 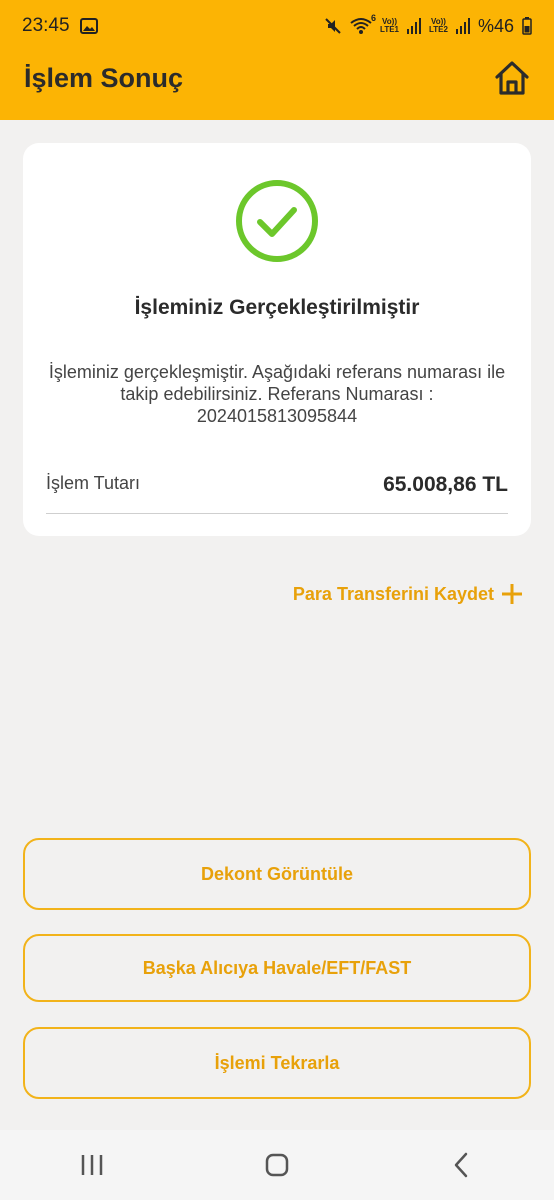 I want to click on view-receipt-button: Dekont Görüntüle, so click(x=277, y=874).